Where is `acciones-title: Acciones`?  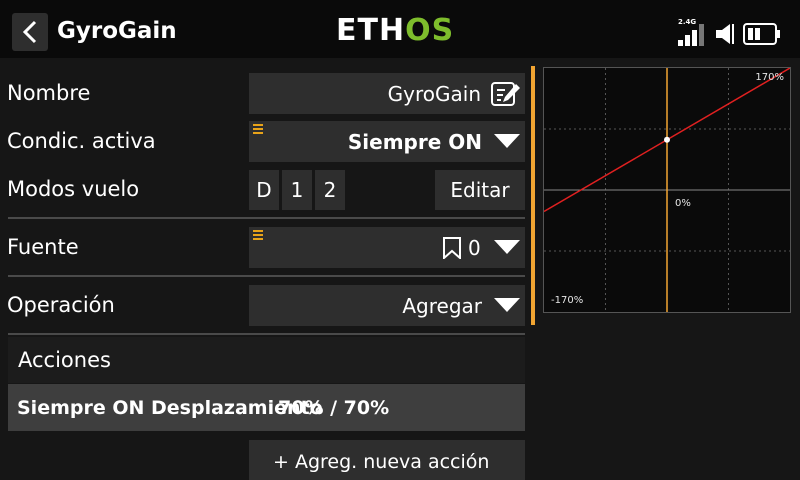 acciones-title: Acciones is located at coordinates (64, 360).